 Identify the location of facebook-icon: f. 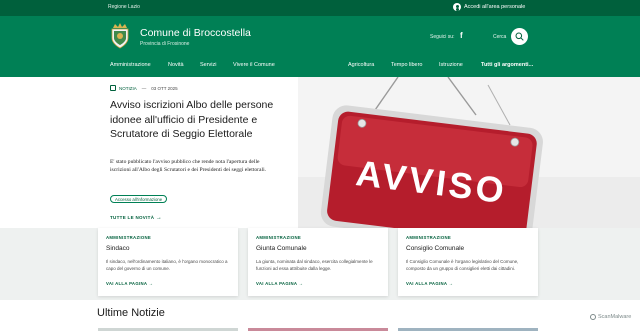
(461, 35).